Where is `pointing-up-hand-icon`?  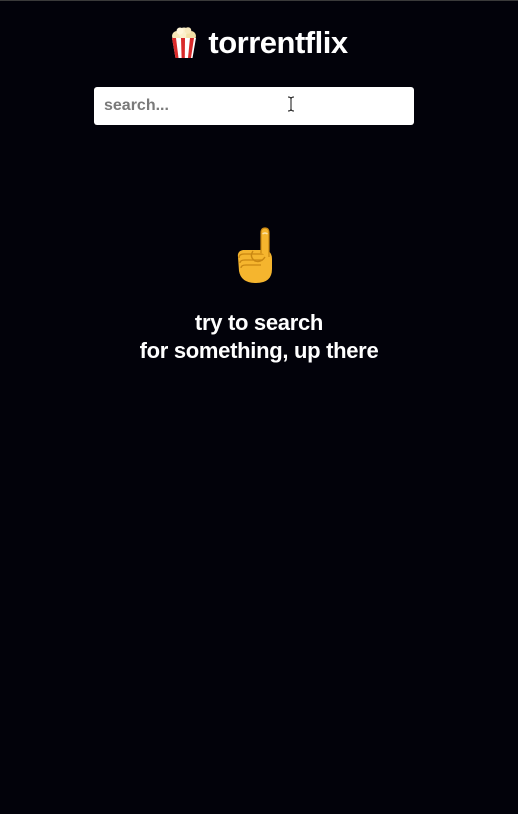 pointing-up-hand-icon is located at coordinates (254, 255).